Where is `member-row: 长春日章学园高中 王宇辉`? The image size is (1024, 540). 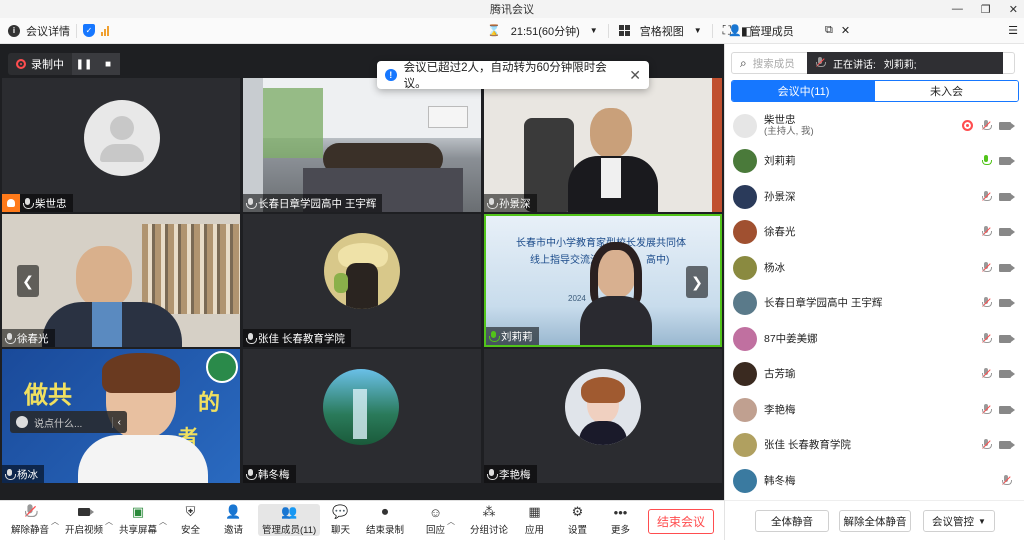 member-row: 长春日章学园高中 王宇辉 is located at coordinates (874, 304).